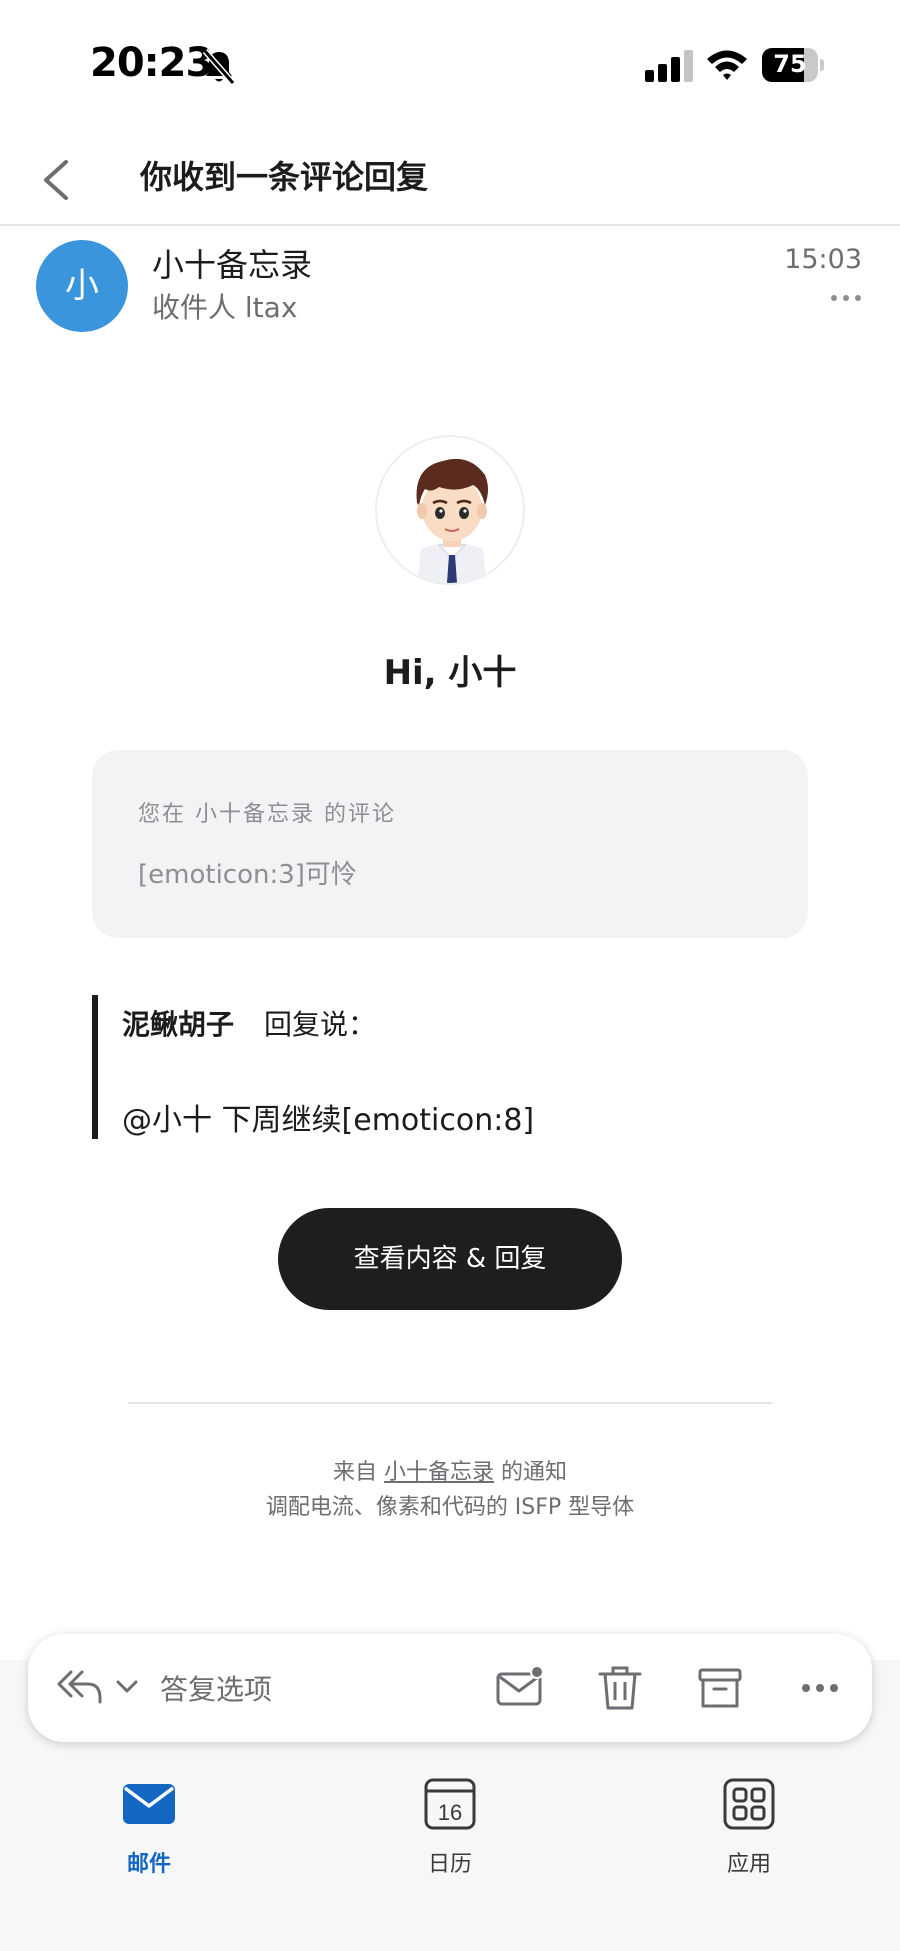  I want to click on back-chevron-icon, so click(60, 179).